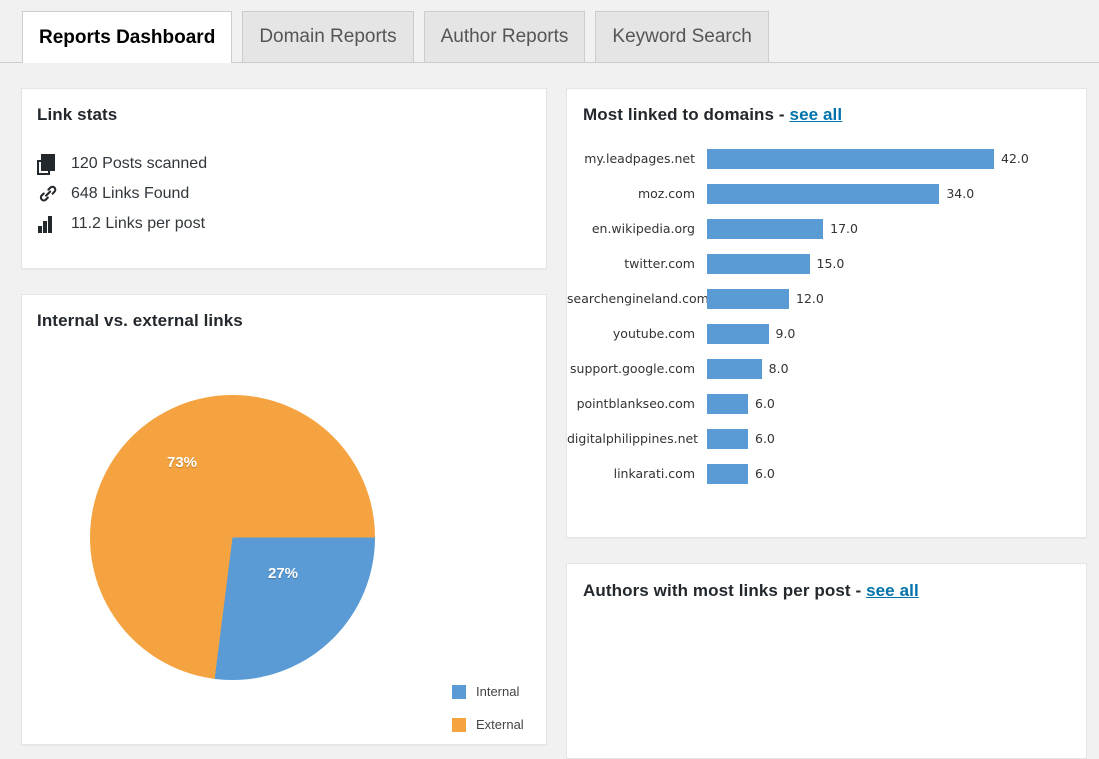 The width and height of the screenshot is (1099, 759). I want to click on bar-category-label: searchengineland.com, so click(638, 298).